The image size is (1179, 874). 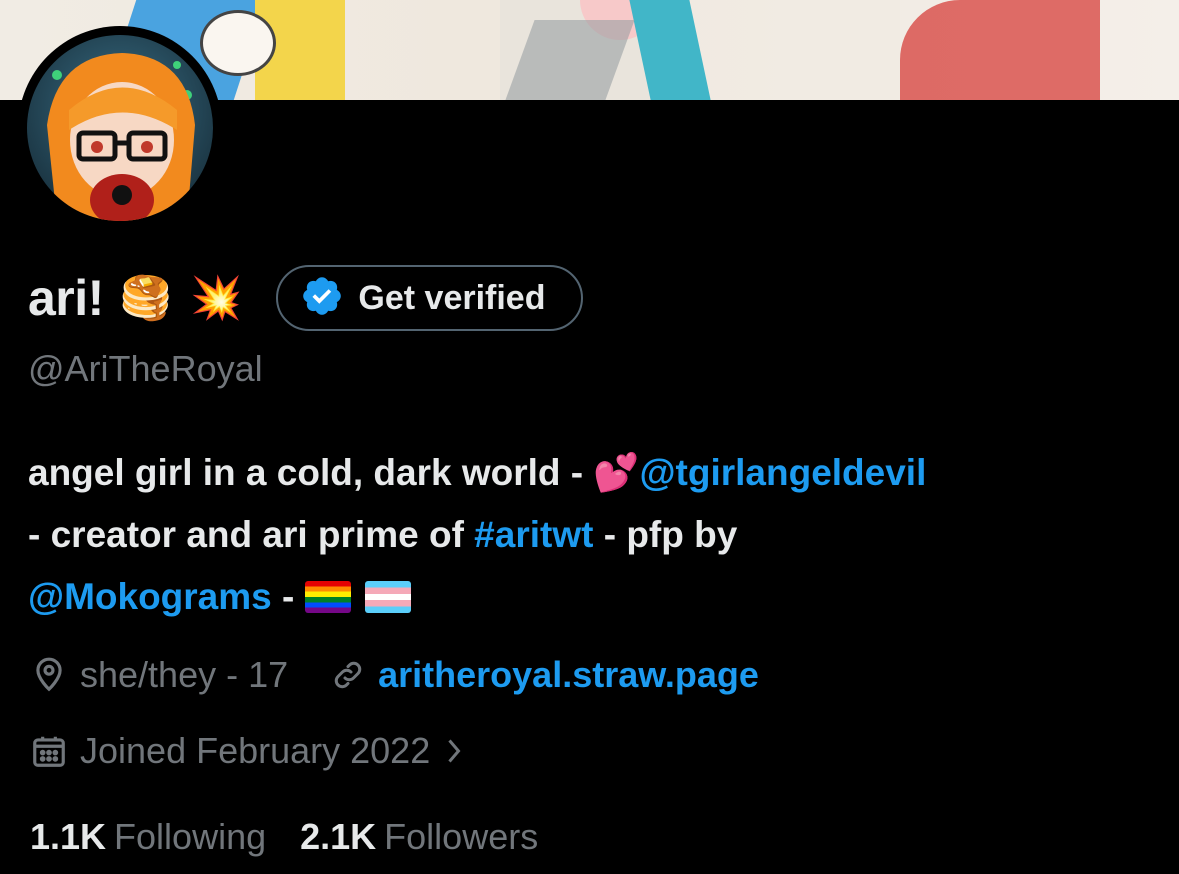 What do you see at coordinates (568, 675) in the screenshot?
I see `website-link: aritheroyal.straw.page` at bounding box center [568, 675].